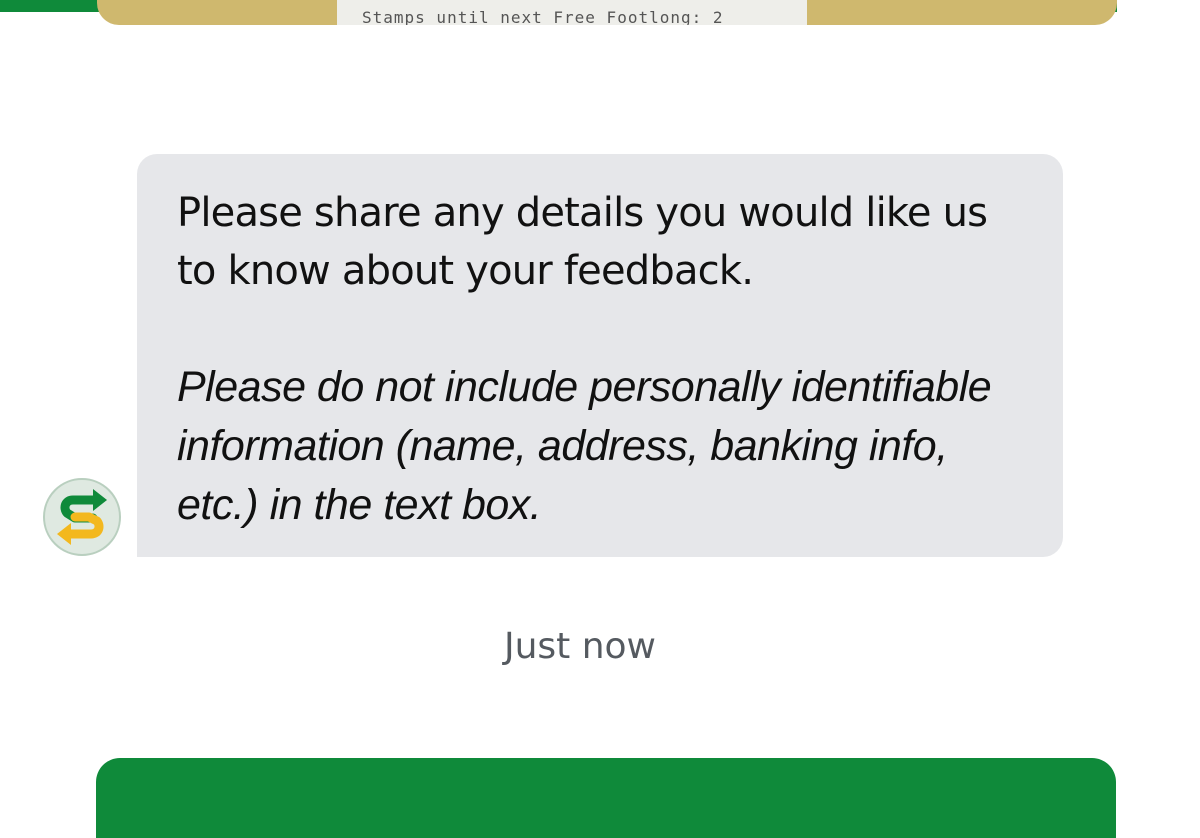 This screenshot has width=1200, height=838. What do you see at coordinates (606, 798) in the screenshot?
I see `next-message-card` at bounding box center [606, 798].